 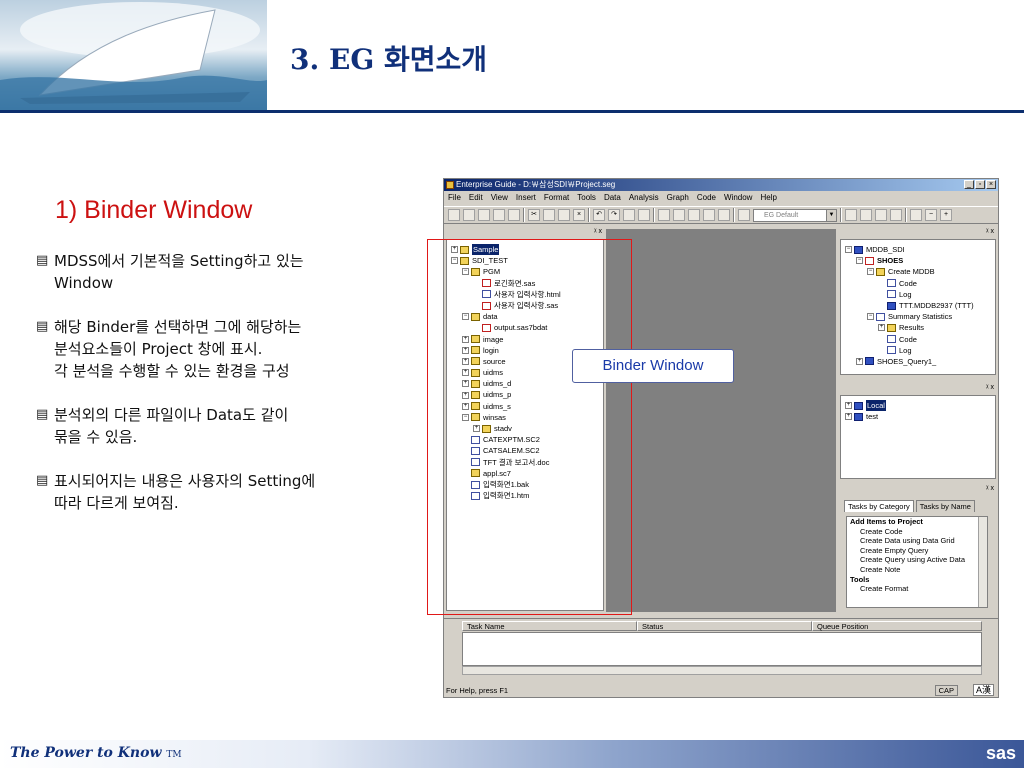 What do you see at coordinates (865, 416) in the screenshot?
I see `tree-node: + test` at bounding box center [865, 416].